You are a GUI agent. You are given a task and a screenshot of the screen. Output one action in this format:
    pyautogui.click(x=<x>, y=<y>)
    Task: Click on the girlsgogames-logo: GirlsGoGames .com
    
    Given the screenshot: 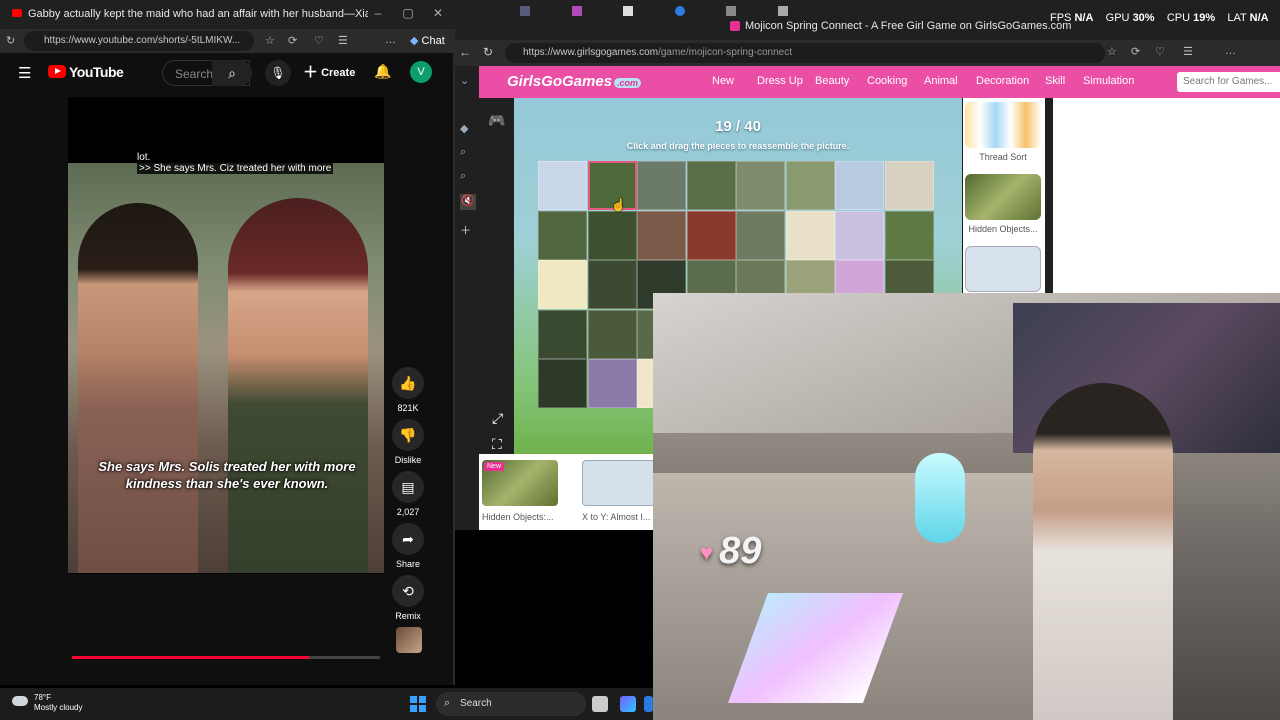 What is the action you would take?
    pyautogui.click(x=574, y=81)
    